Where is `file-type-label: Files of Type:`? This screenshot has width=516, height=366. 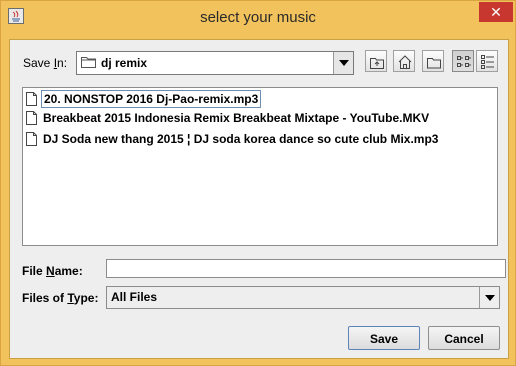 file-type-label: Files of Type: is located at coordinates (60, 298).